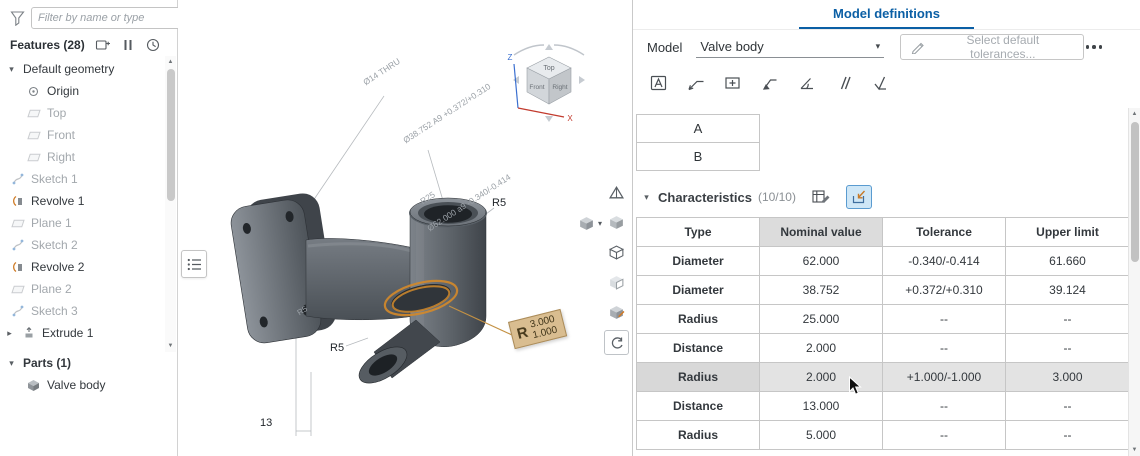  What do you see at coordinates (698, 156) in the screenshot?
I see `datum-row-b: B` at bounding box center [698, 156].